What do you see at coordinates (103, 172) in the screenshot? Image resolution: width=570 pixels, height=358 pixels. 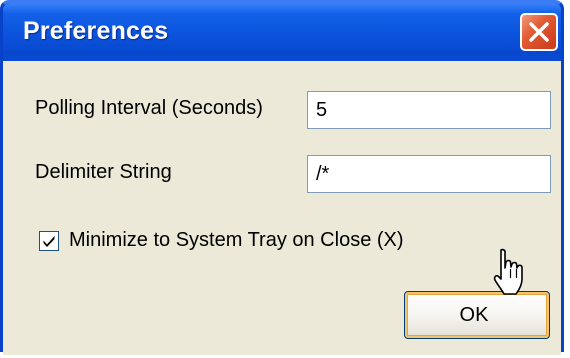 I see `delimiter-string-label: Delimiter String` at bounding box center [103, 172].